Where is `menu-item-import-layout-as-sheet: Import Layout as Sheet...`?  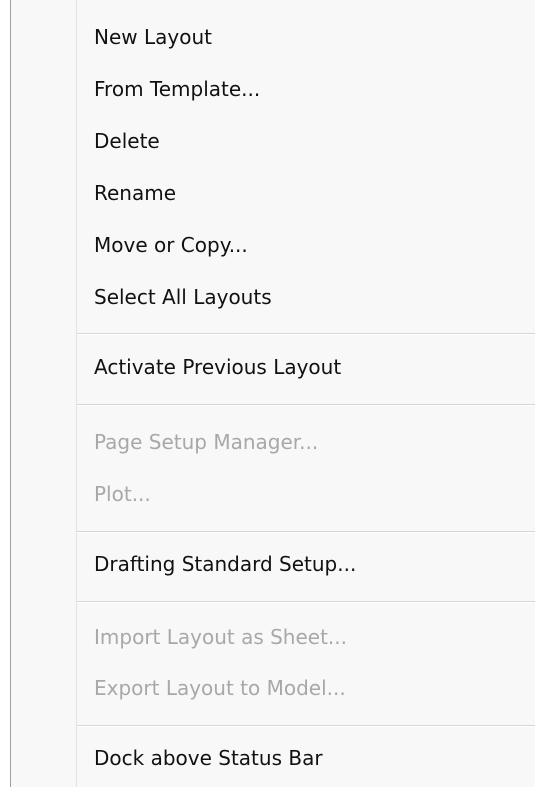
menu-item-import-layout-as-sheet: Import Layout as Sheet... is located at coordinates (221, 637).